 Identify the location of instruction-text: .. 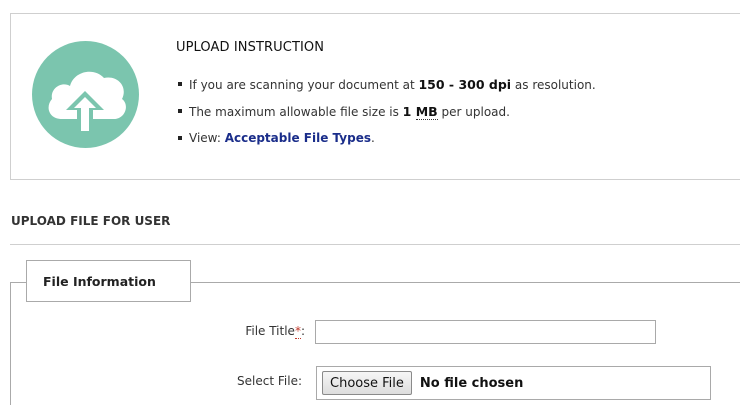
(372, 138).